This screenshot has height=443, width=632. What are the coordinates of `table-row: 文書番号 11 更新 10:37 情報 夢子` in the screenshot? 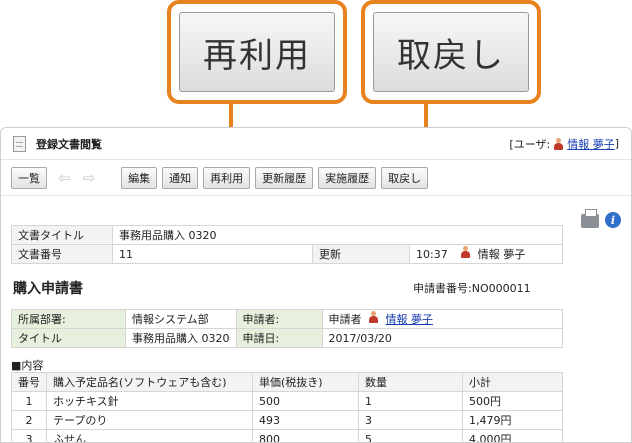 It's located at (287, 254).